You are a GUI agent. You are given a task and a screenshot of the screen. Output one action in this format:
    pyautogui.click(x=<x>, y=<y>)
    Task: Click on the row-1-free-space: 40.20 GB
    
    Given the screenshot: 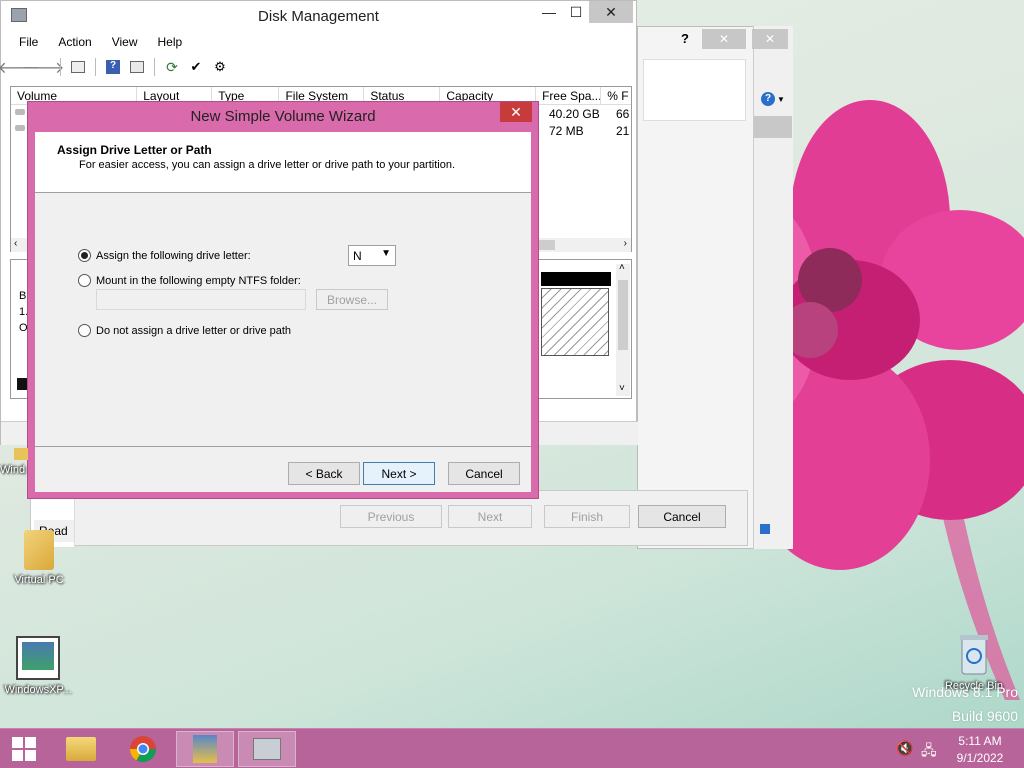 What is the action you would take?
    pyautogui.click(x=574, y=114)
    